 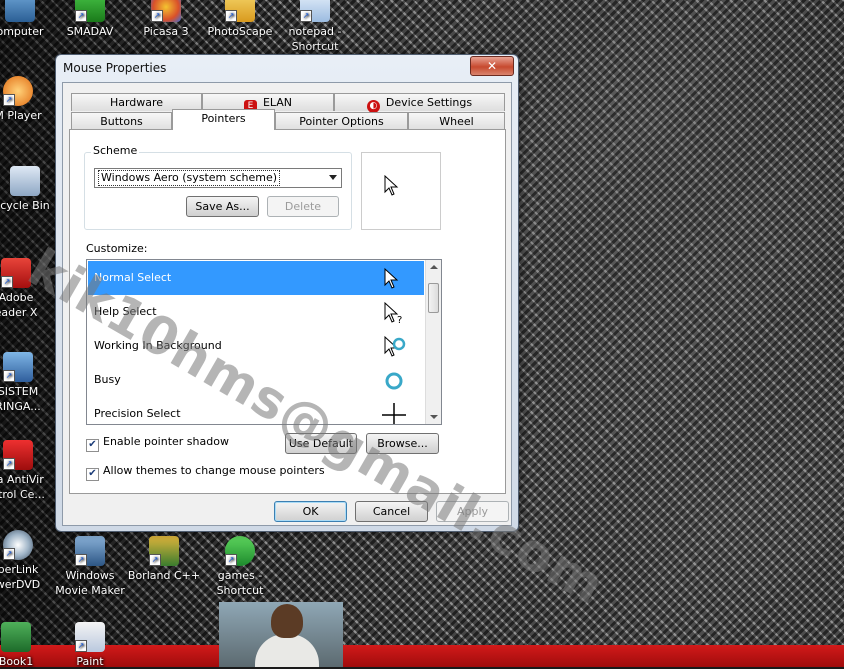 What do you see at coordinates (456, 121) in the screenshot?
I see `tab-wheel: Wheel` at bounding box center [456, 121].